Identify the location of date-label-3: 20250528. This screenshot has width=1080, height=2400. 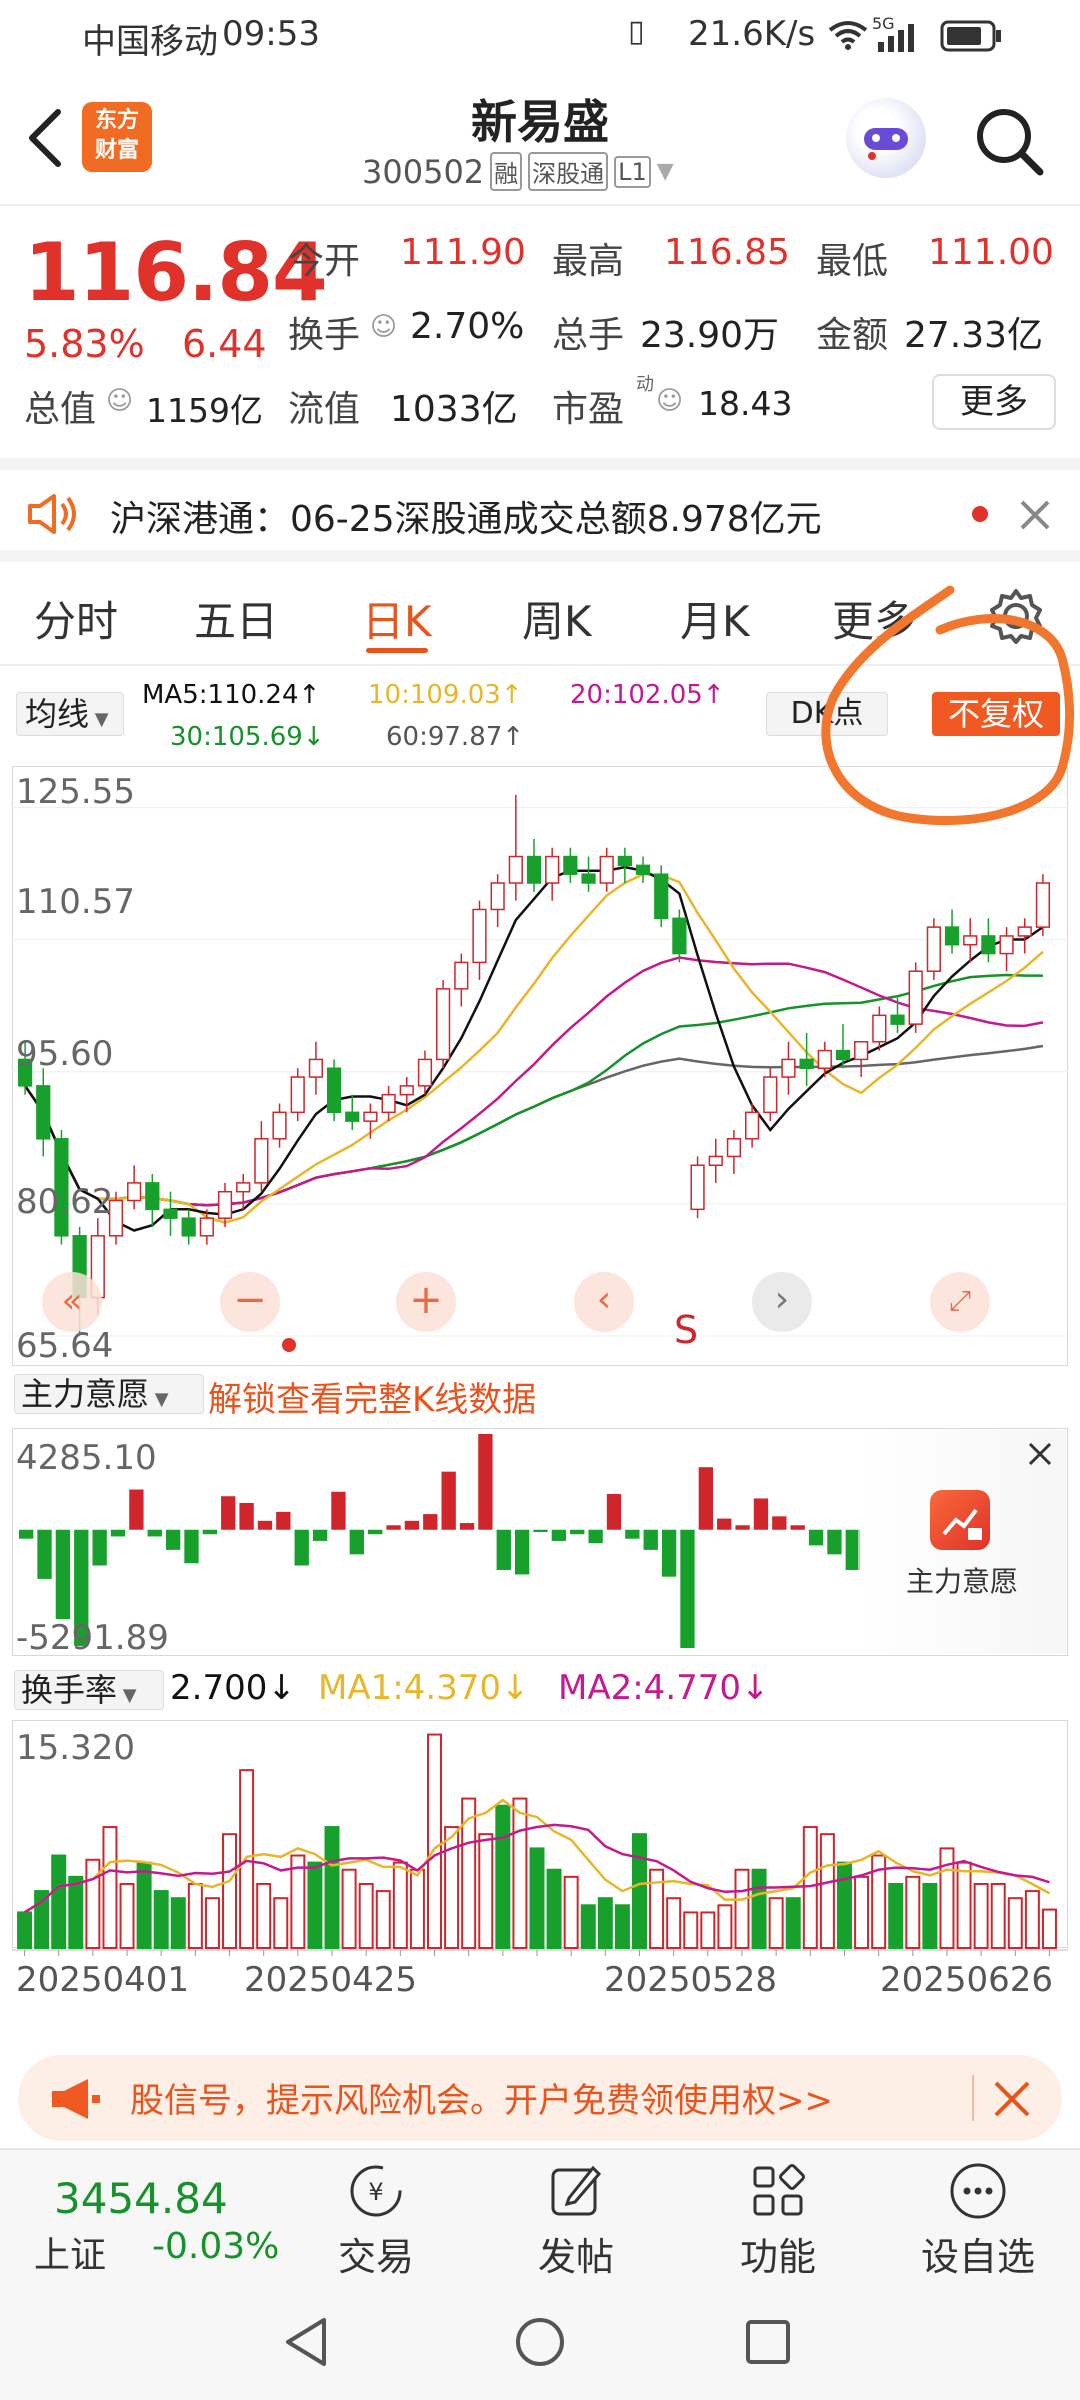
(691, 1980).